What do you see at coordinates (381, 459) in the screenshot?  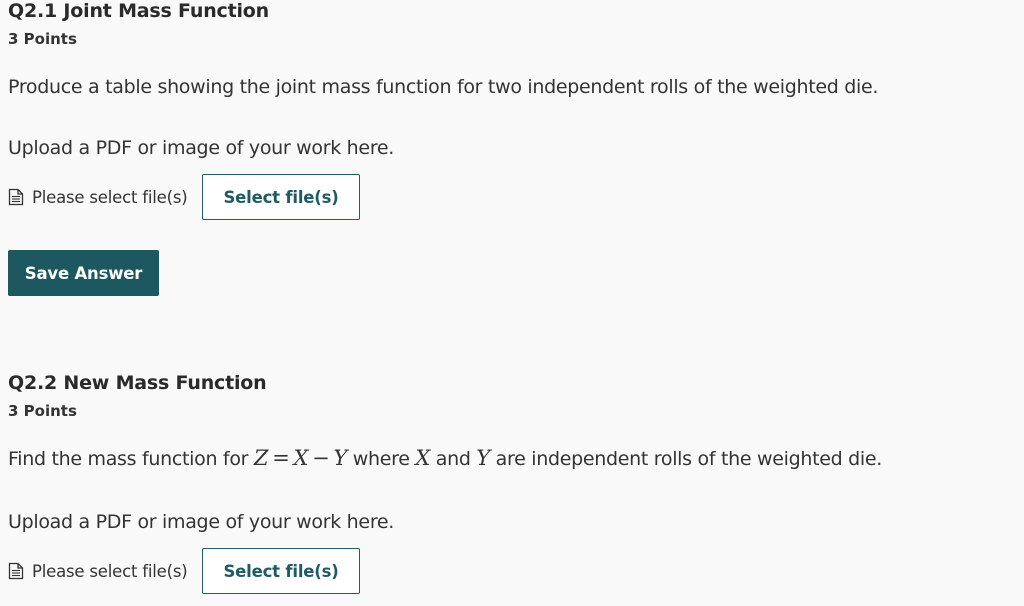 I see `q2-prompt-mid1: where` at bounding box center [381, 459].